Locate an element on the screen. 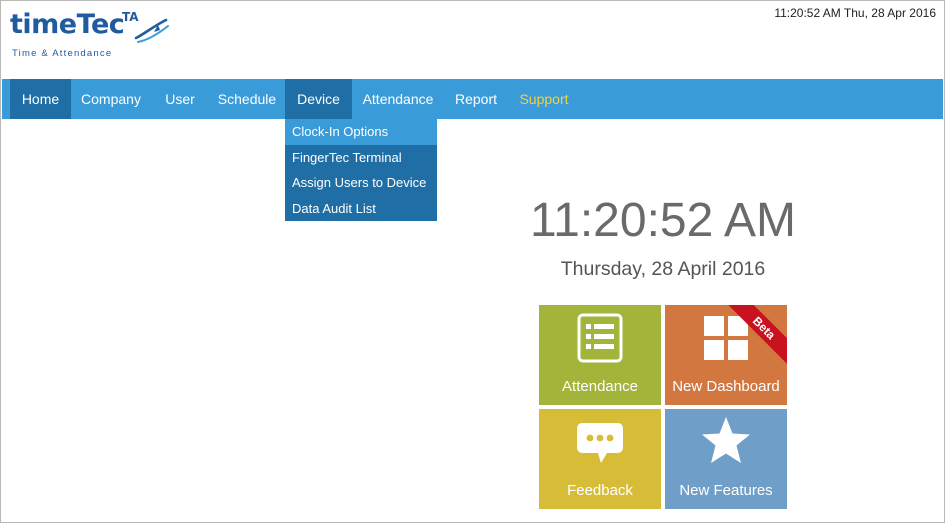 The image size is (945, 523). nav-company: Company is located at coordinates (111, 99).